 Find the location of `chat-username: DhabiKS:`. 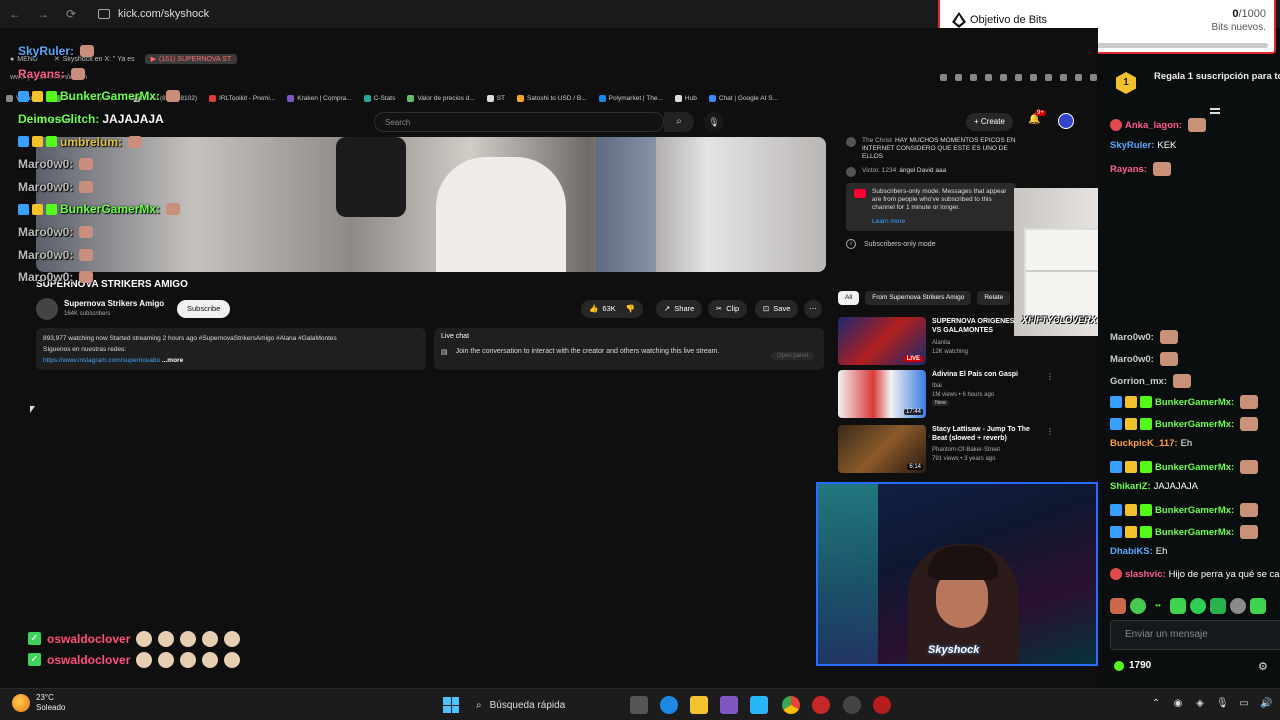

chat-username: DhabiKS: is located at coordinates (1131, 551).